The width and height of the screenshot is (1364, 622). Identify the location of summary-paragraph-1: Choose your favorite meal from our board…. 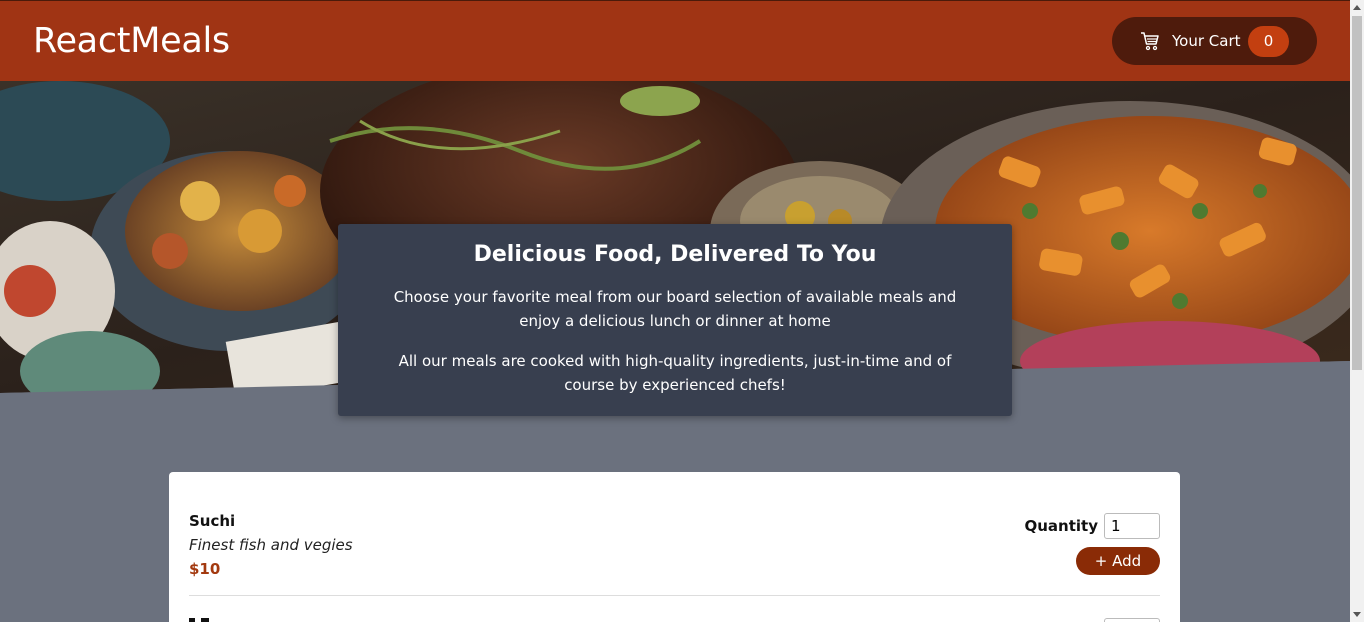
(675, 309).